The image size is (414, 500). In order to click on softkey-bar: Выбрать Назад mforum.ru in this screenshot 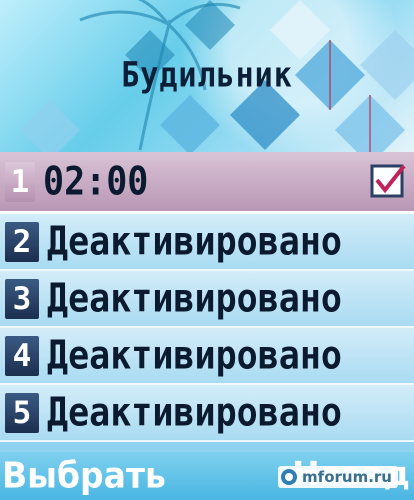, I will do `click(207, 476)`.